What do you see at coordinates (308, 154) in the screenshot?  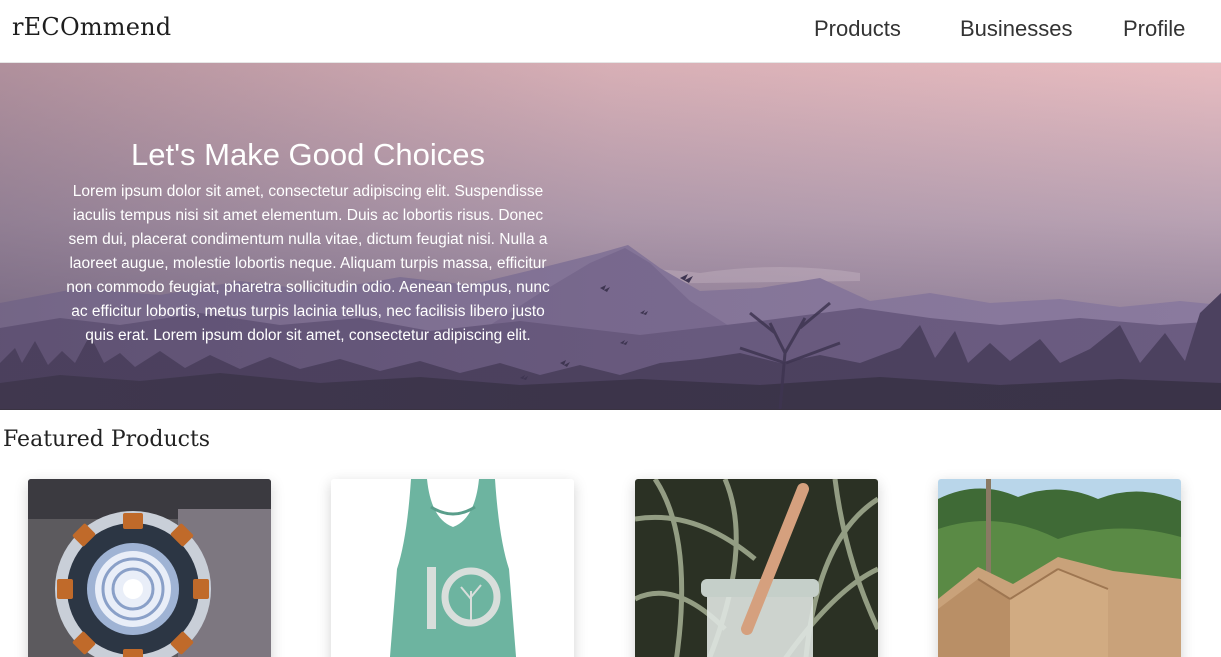 I see `hero-title: Let's Make Good Choices` at bounding box center [308, 154].